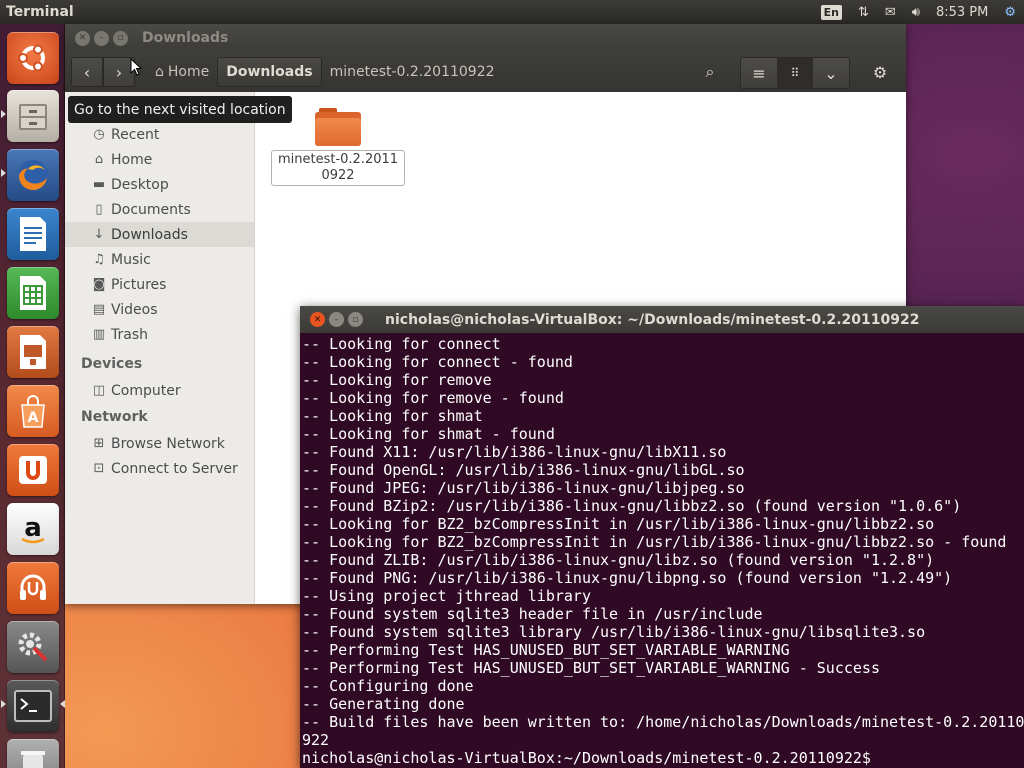  I want to click on launcher-calc-button, so click(33, 293).